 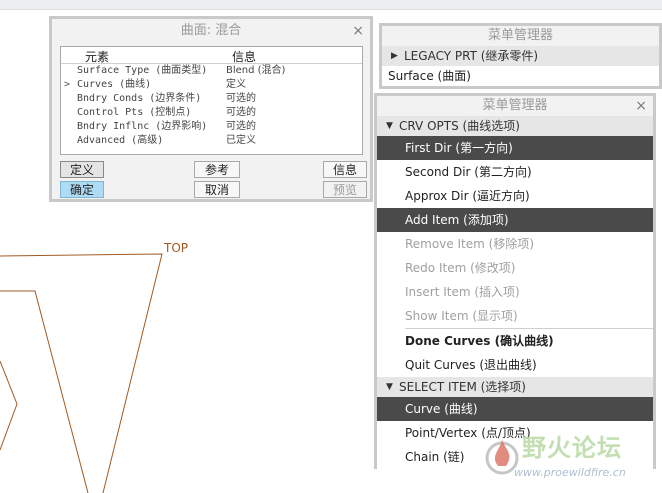 I want to click on dialog-title: 曲面: 混合, so click(x=211, y=30).